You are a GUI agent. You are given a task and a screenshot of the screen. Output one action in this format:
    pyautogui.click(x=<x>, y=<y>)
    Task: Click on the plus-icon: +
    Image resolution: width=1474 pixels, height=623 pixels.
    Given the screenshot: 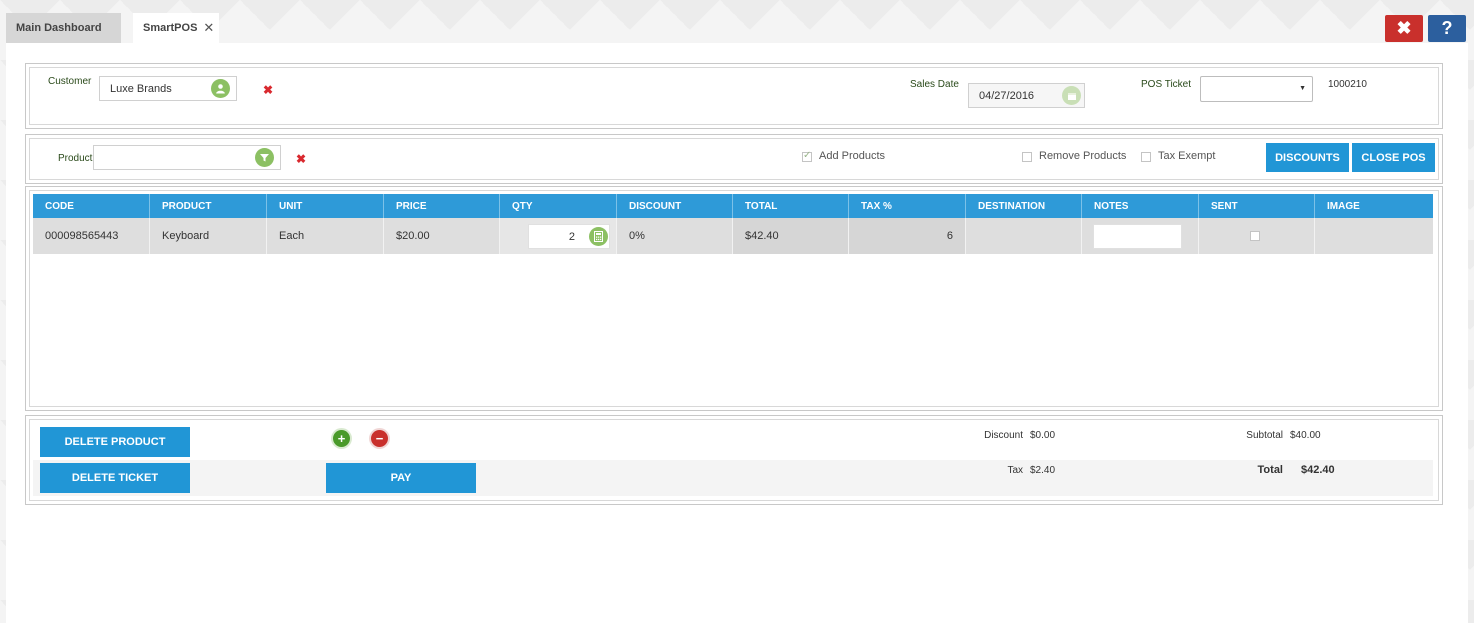 What is the action you would take?
    pyautogui.click(x=341, y=438)
    